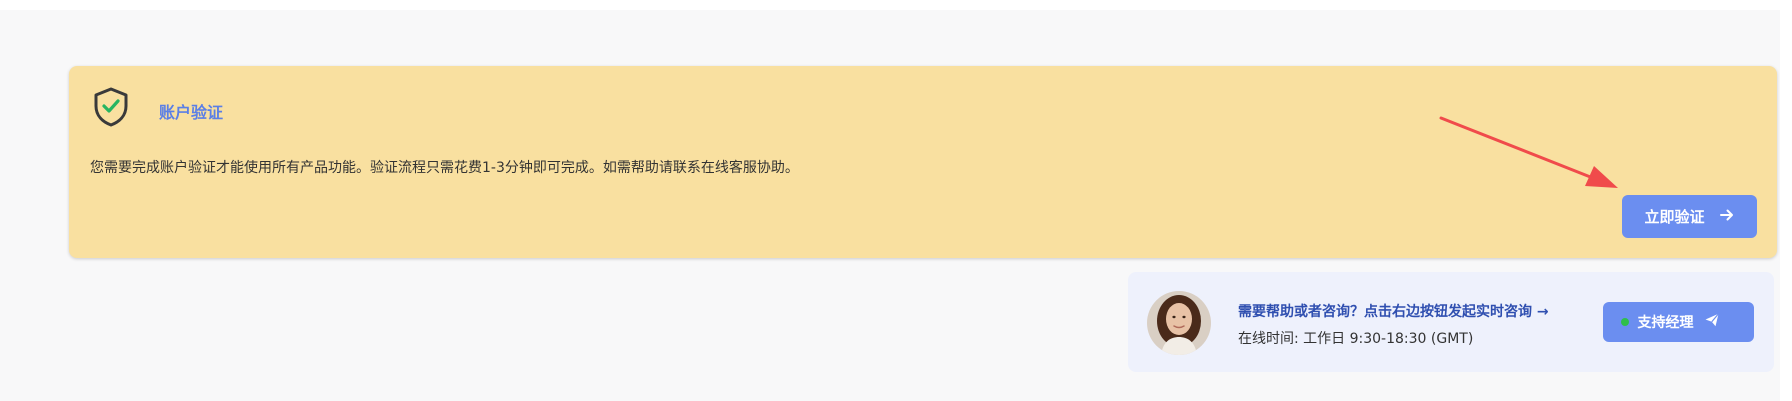 Image resolution: width=1792 pixels, height=401 pixels. I want to click on arrow-right-icon, so click(1727, 217).